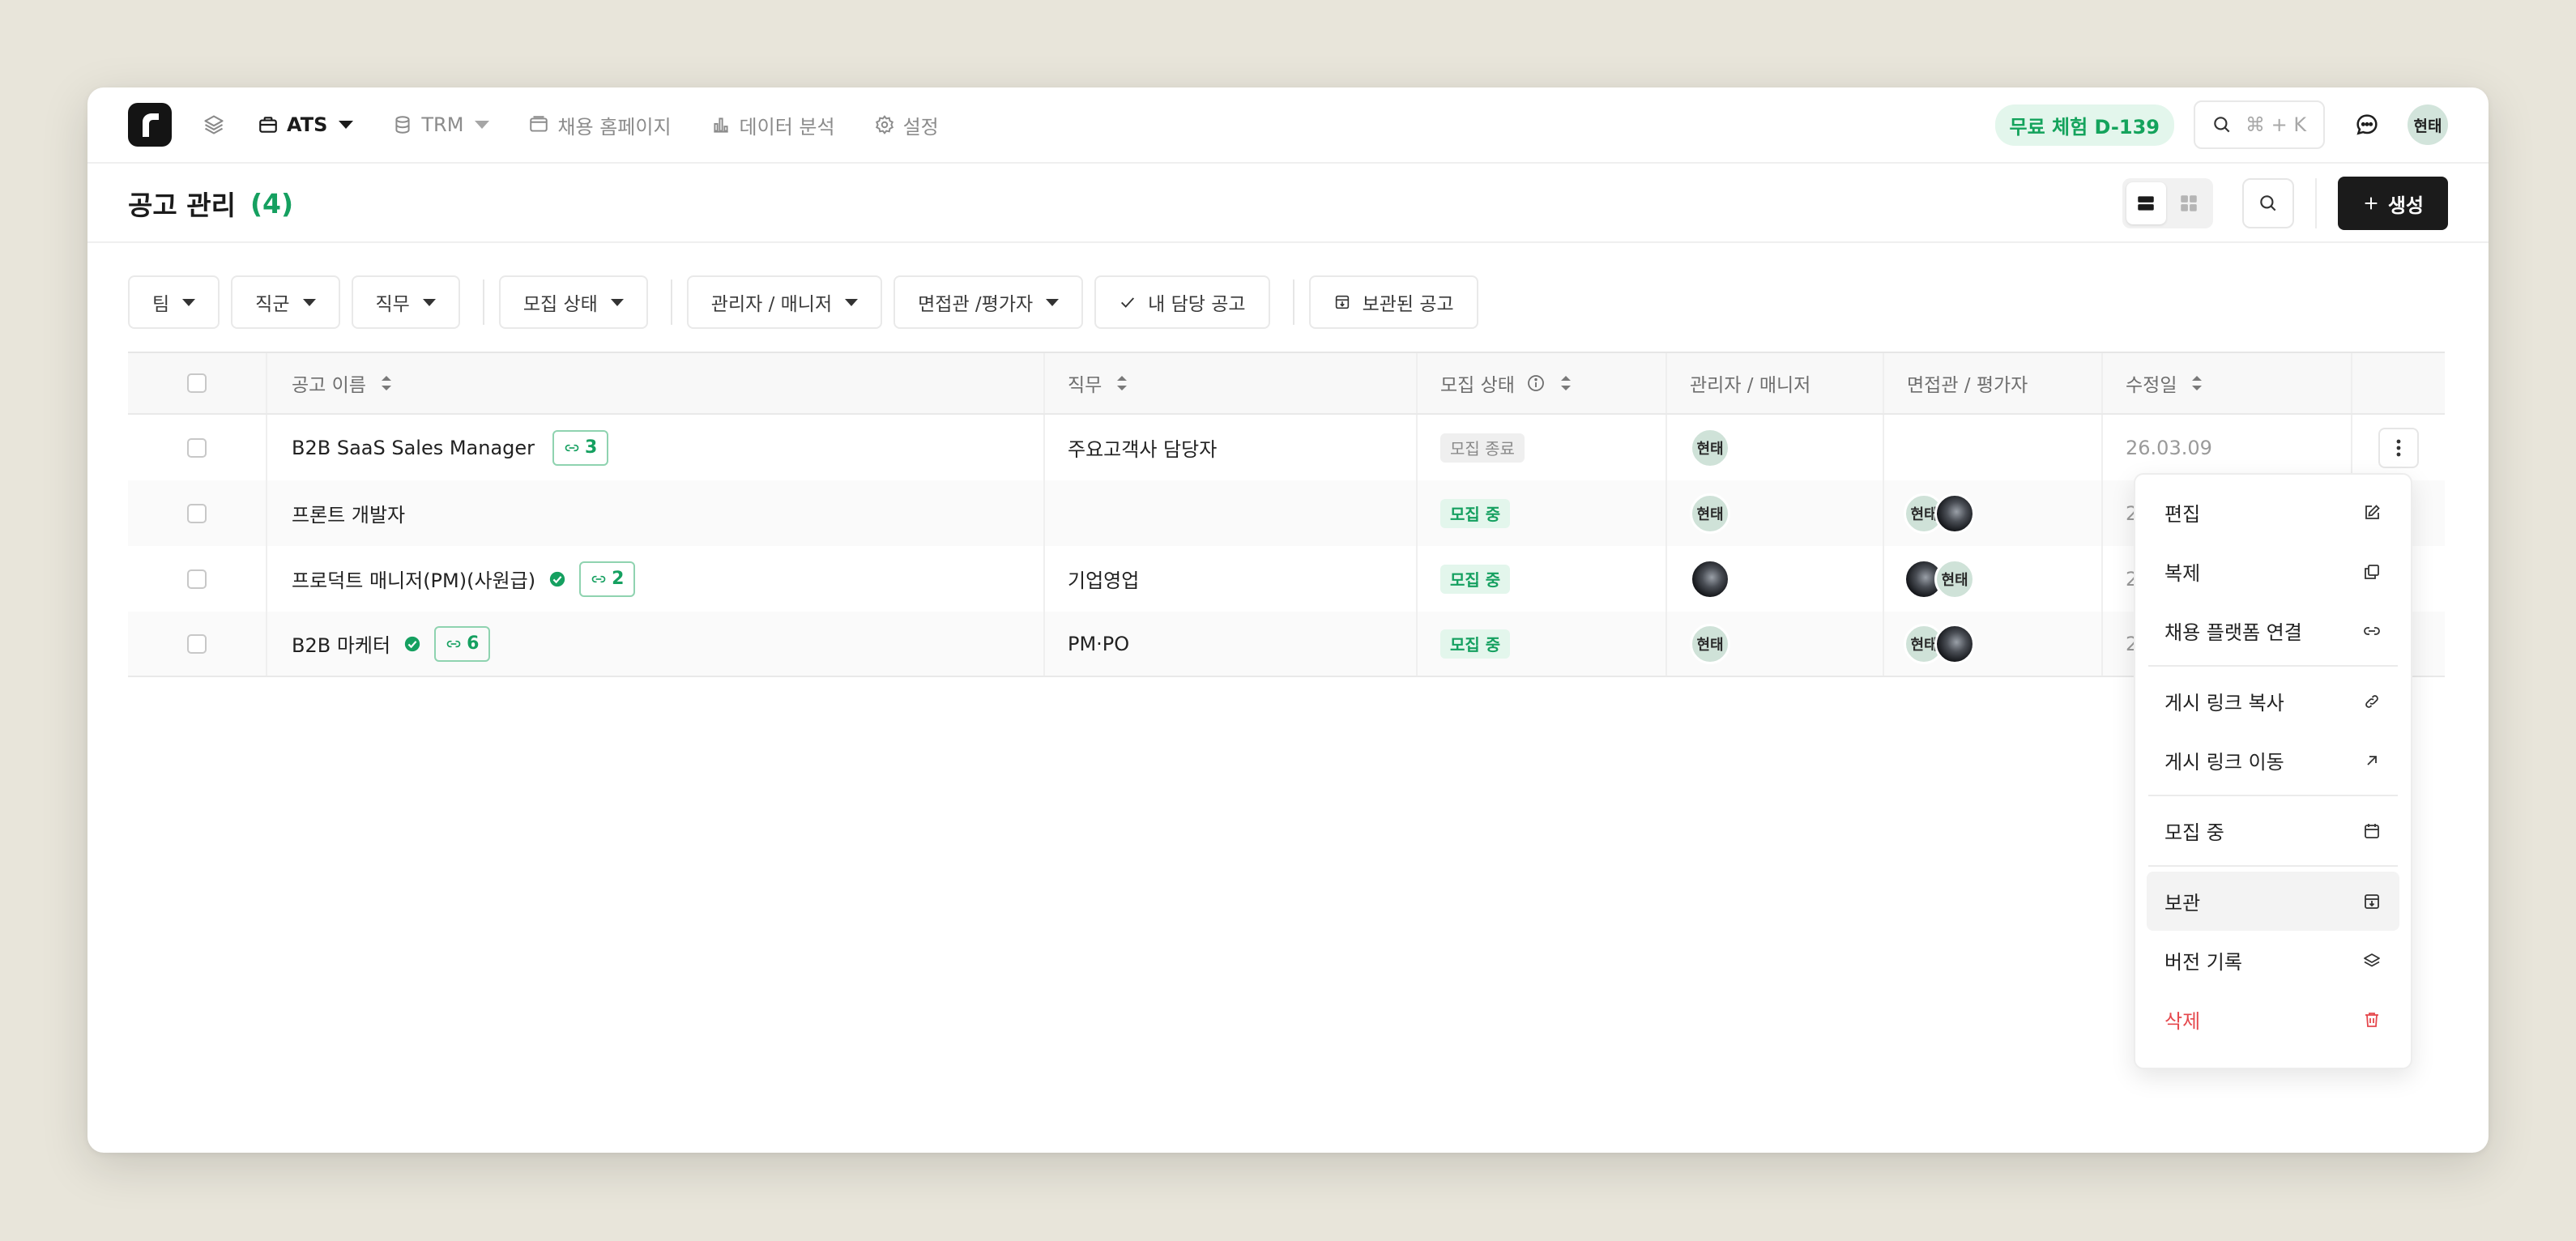  I want to click on filter-chip-3: 모집 상태, so click(573, 302).